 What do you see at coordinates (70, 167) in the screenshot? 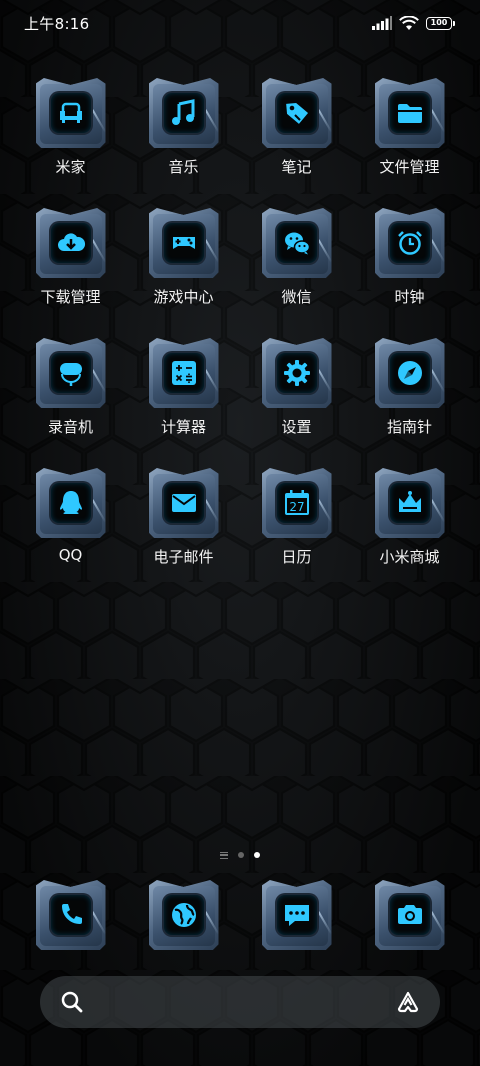
I see `app-label: 米家` at bounding box center [70, 167].